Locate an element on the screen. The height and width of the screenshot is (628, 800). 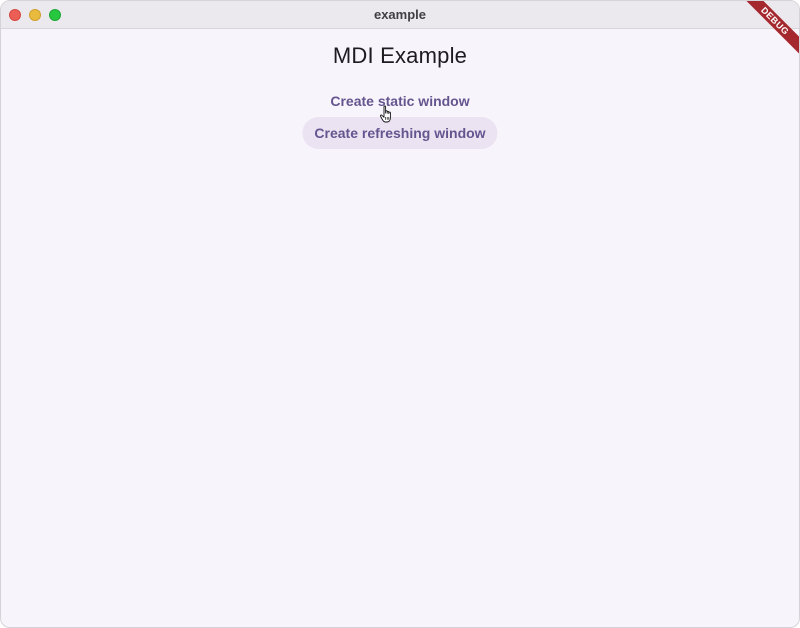
title-bar: example is located at coordinates (400, 15).